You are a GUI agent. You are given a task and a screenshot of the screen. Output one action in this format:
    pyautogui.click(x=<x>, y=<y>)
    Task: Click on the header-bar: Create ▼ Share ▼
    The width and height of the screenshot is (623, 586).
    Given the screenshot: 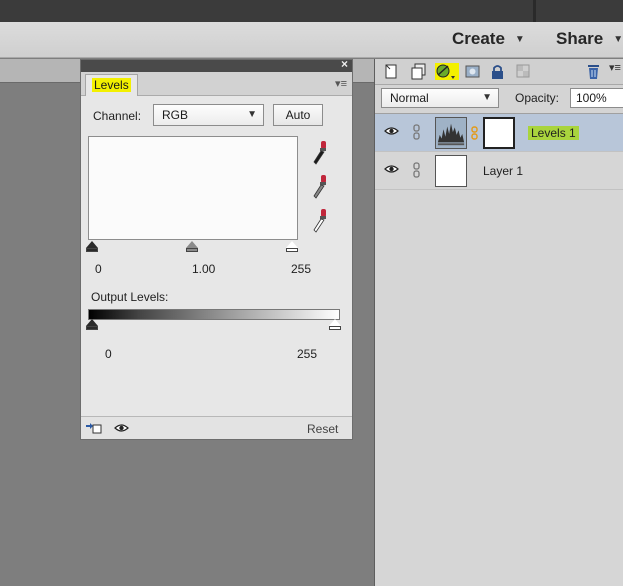 What is the action you would take?
    pyautogui.click(x=311, y=40)
    